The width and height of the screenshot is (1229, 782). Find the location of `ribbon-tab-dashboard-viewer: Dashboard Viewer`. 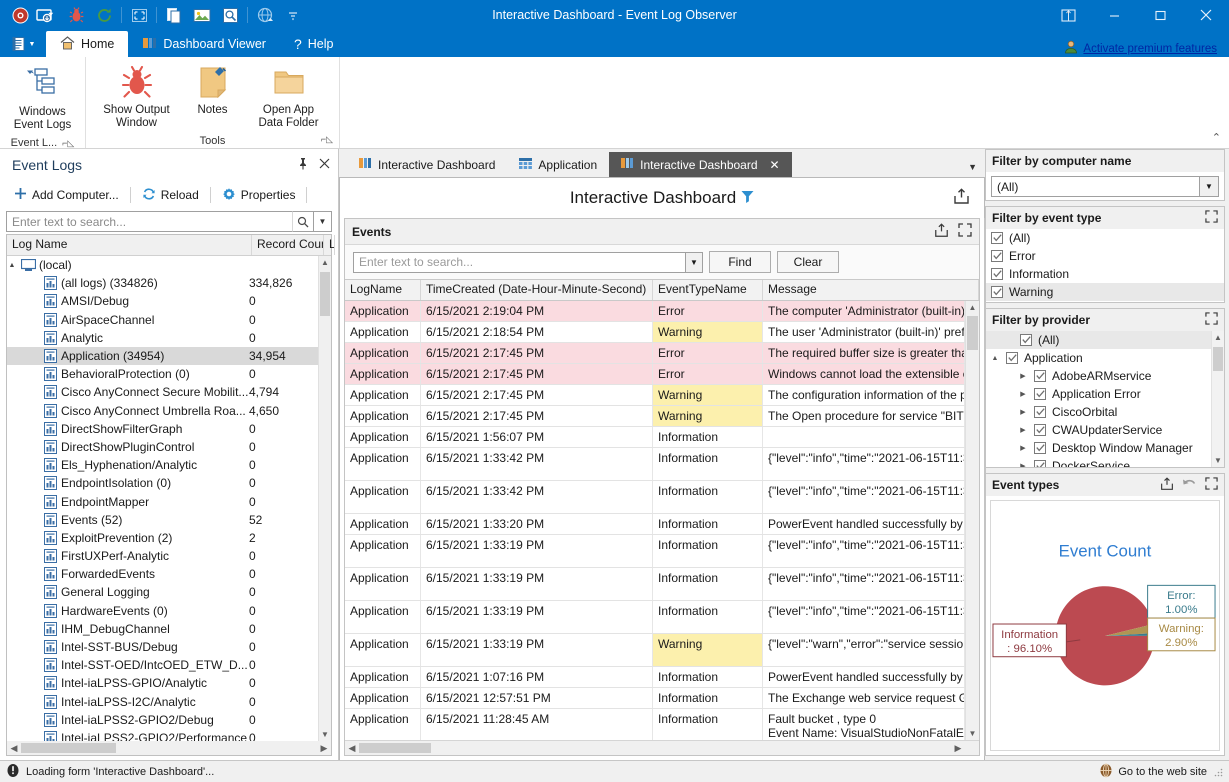

ribbon-tab-dashboard-viewer: Dashboard Viewer is located at coordinates (204, 44).